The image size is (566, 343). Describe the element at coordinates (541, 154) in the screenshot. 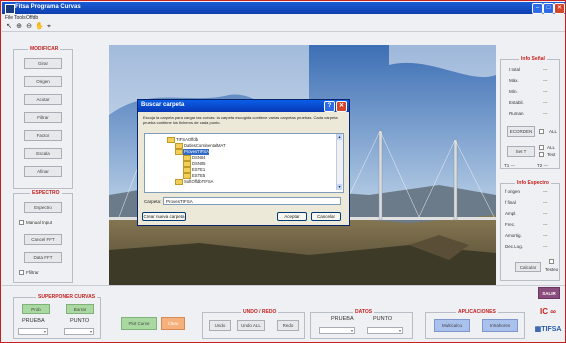

I see `text-checkbox` at that location.